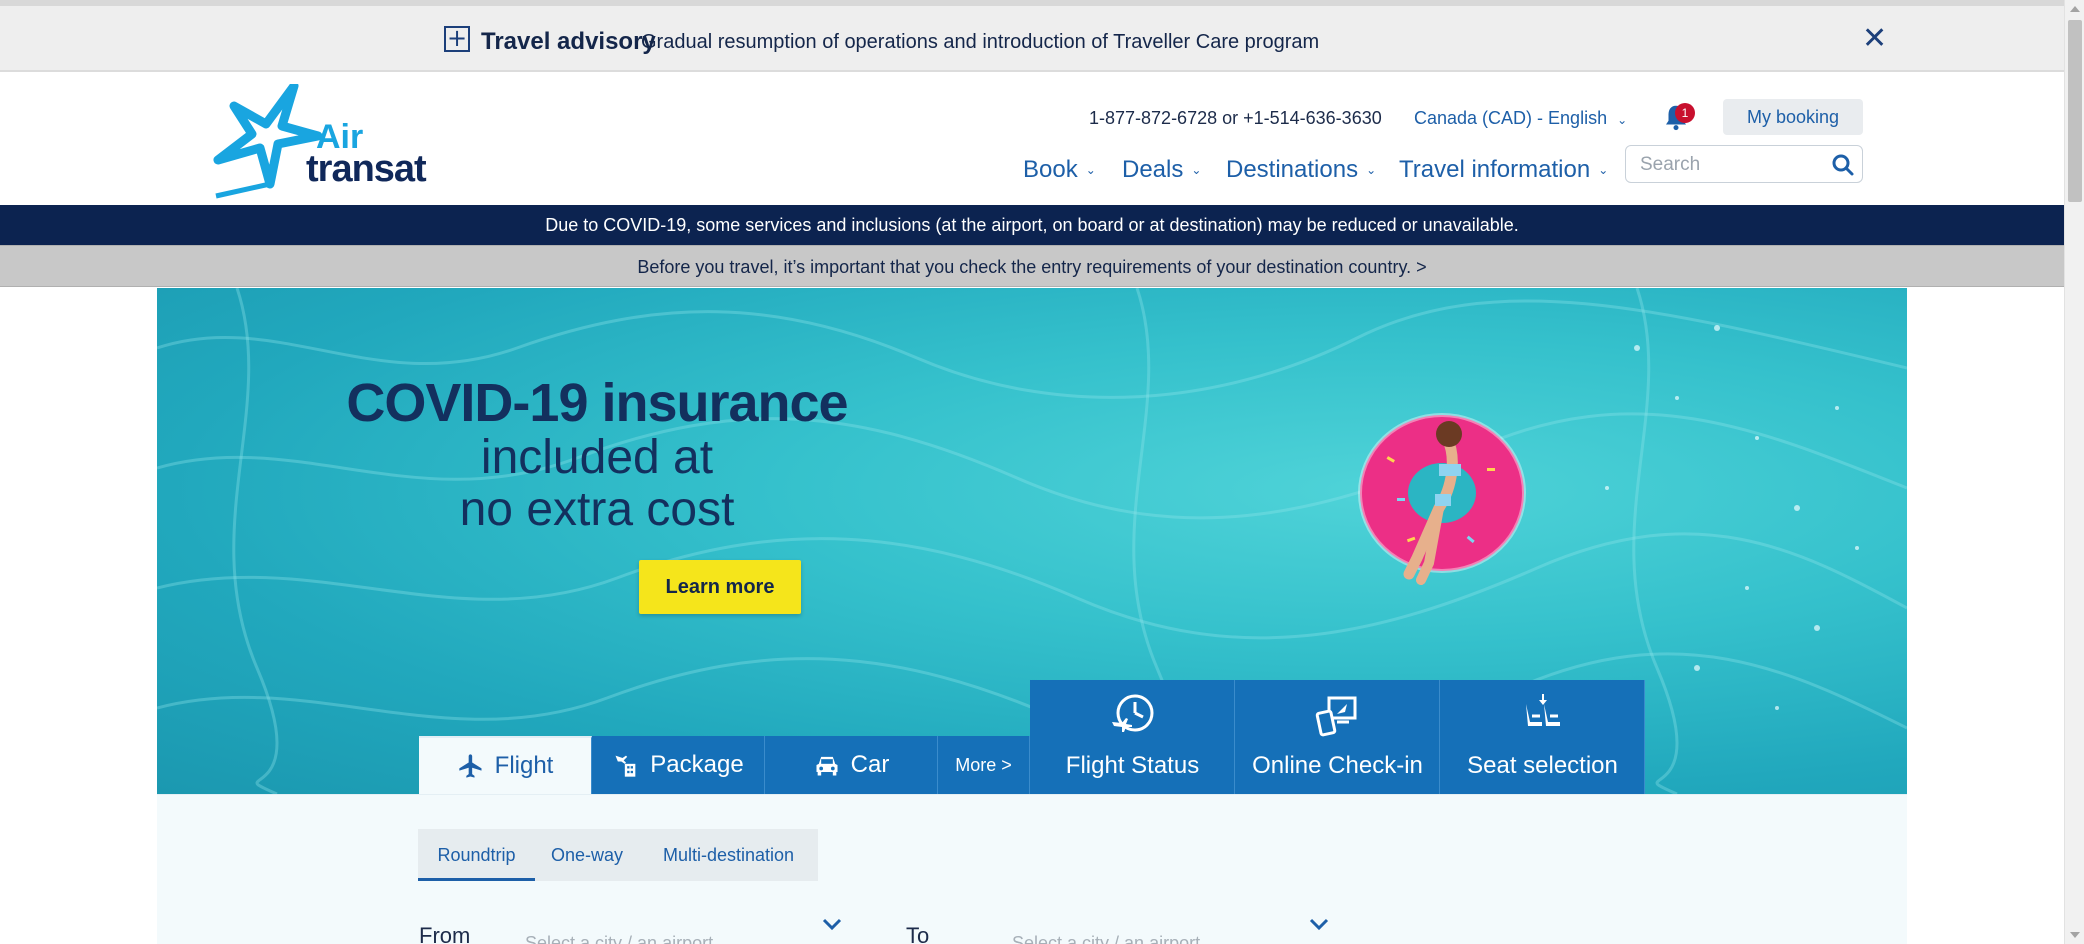 Image resolution: width=2084 pixels, height=944 pixels. Describe the element at coordinates (568, 42) in the screenshot. I see `advisory-title: Travel advisory` at that location.